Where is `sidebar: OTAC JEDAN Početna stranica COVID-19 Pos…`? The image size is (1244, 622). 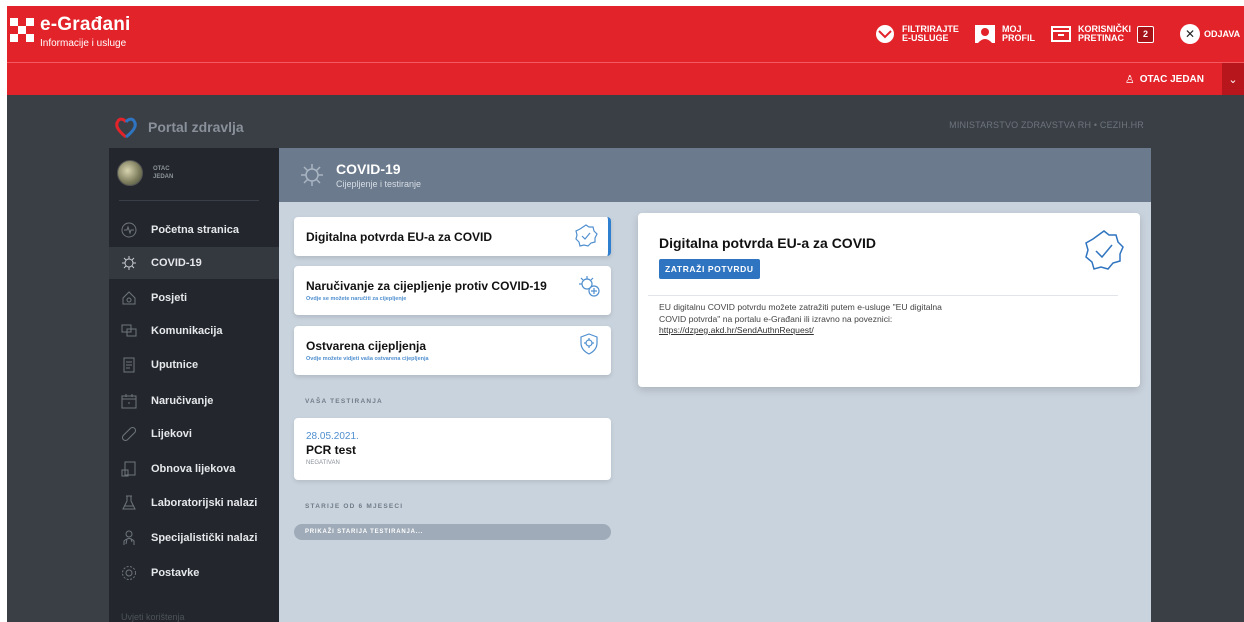 sidebar: OTAC JEDAN Početna stranica COVID-19 Pos… is located at coordinates (194, 385).